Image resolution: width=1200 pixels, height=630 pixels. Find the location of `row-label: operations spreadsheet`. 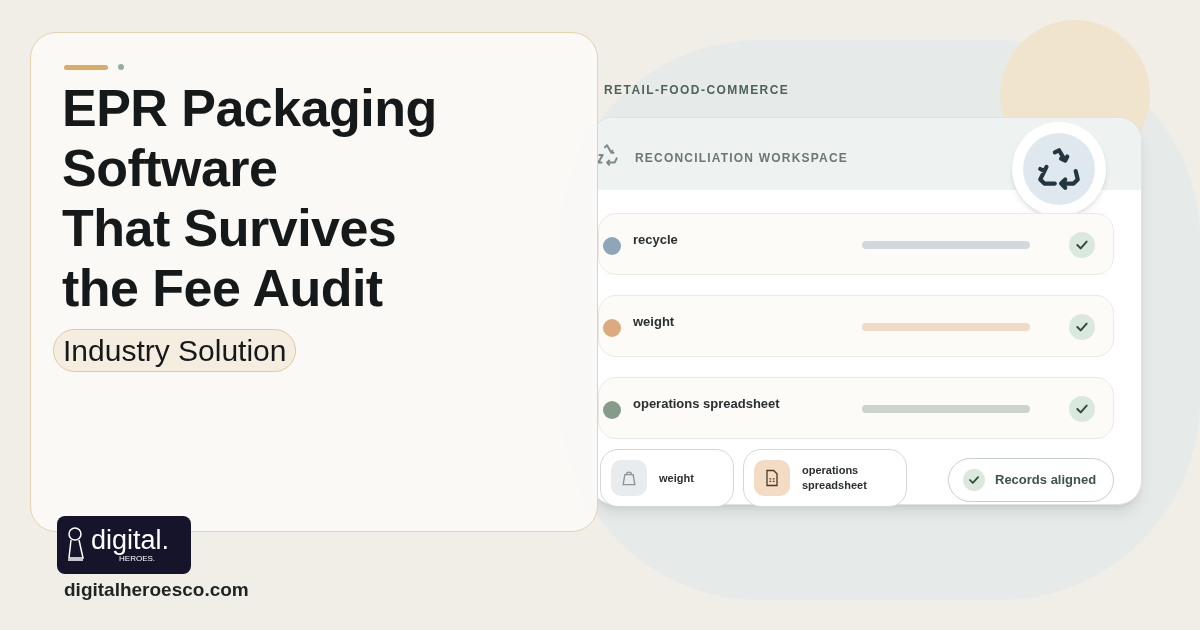

row-label: operations spreadsheet is located at coordinates (706, 404).